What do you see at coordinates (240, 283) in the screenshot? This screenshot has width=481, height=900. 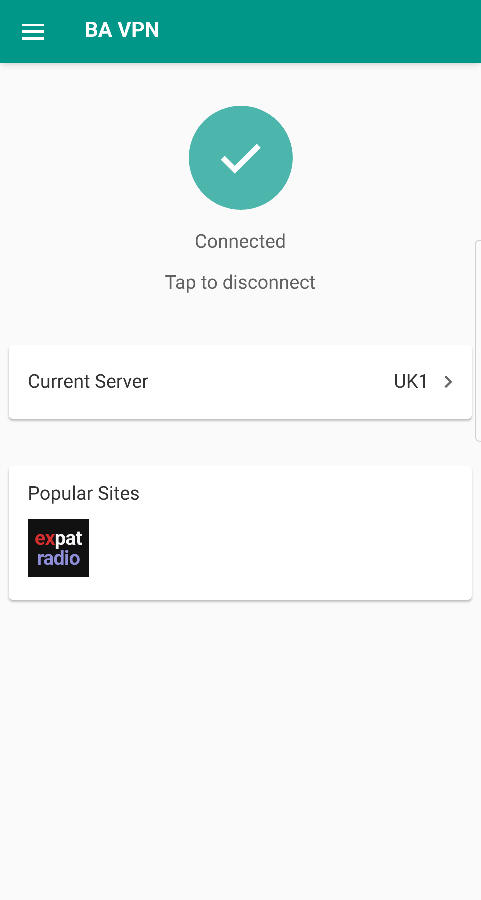 I see `disconnect-hint: Tap to disconnect` at bounding box center [240, 283].